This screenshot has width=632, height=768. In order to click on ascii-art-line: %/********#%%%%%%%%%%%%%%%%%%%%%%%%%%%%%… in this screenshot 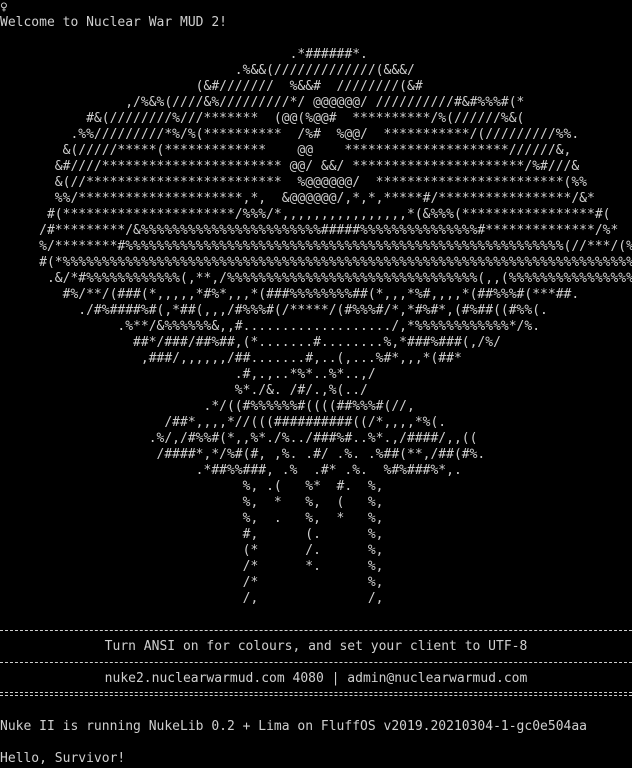, I will do `click(316, 246)`.